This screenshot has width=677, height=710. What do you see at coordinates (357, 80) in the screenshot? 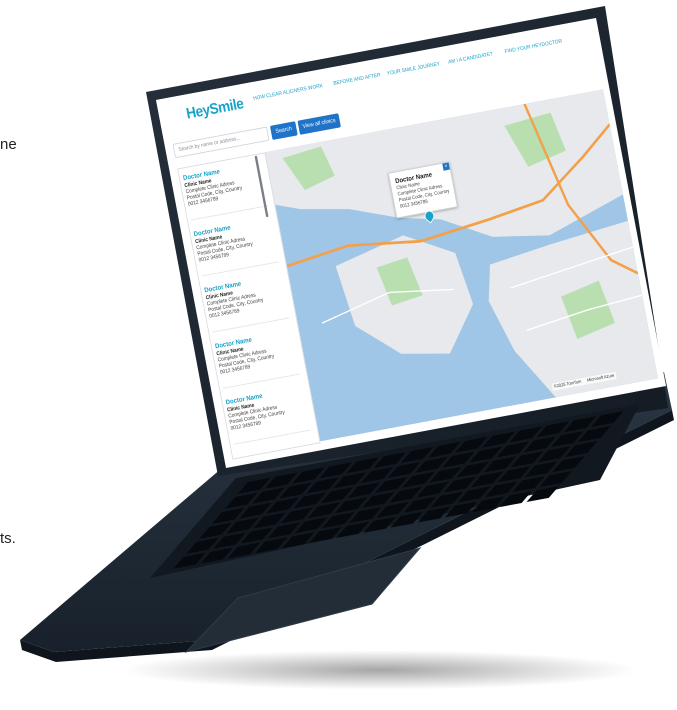
I see `nav-before-after: BEFORE AND AFTER` at bounding box center [357, 80].